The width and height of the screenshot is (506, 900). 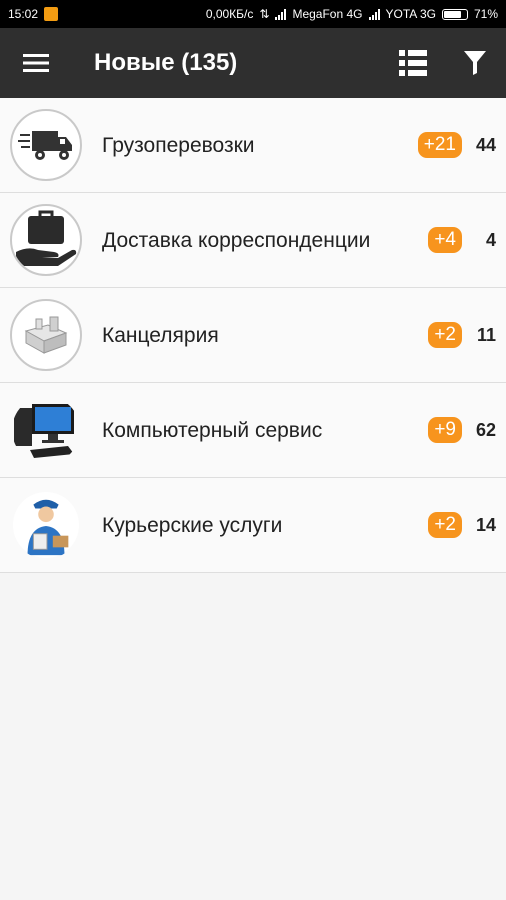 I want to click on computer-icon, so click(x=46, y=430).